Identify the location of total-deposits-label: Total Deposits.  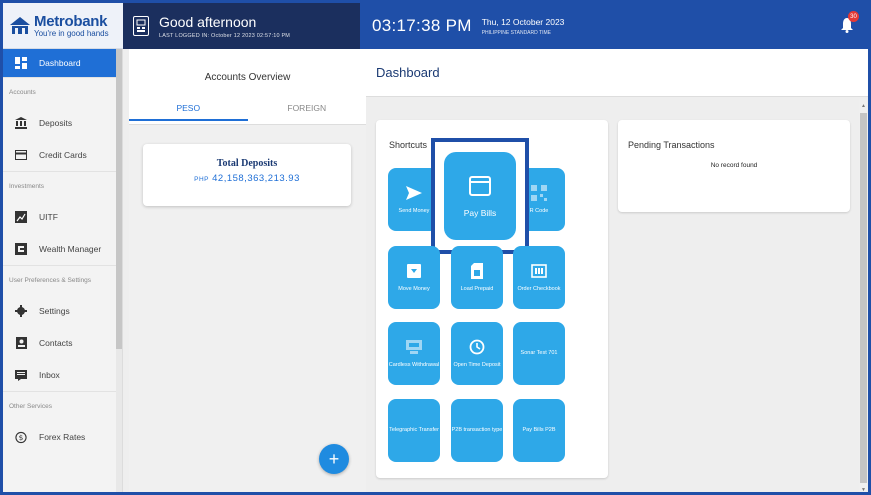
(247, 163).